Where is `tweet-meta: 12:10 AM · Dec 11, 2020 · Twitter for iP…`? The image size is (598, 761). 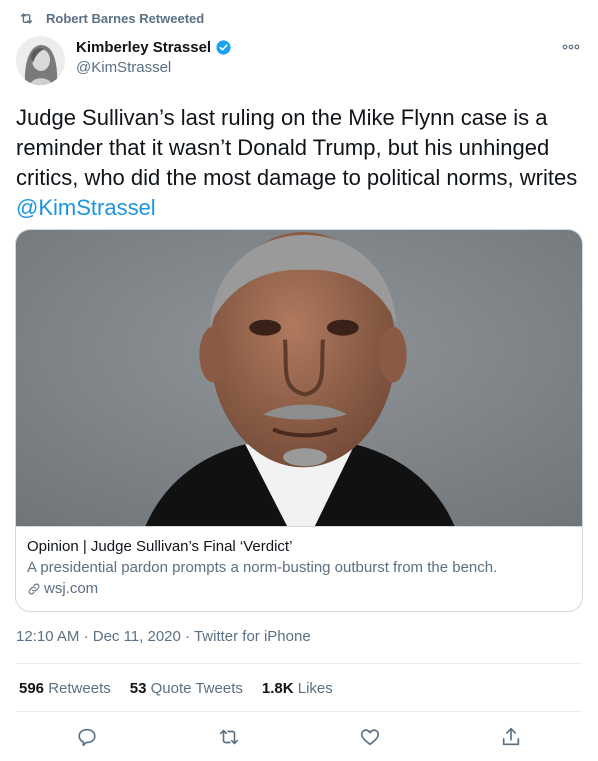 tweet-meta: 12:10 AM · Dec 11, 2020 · Twitter for iP… is located at coordinates (163, 636).